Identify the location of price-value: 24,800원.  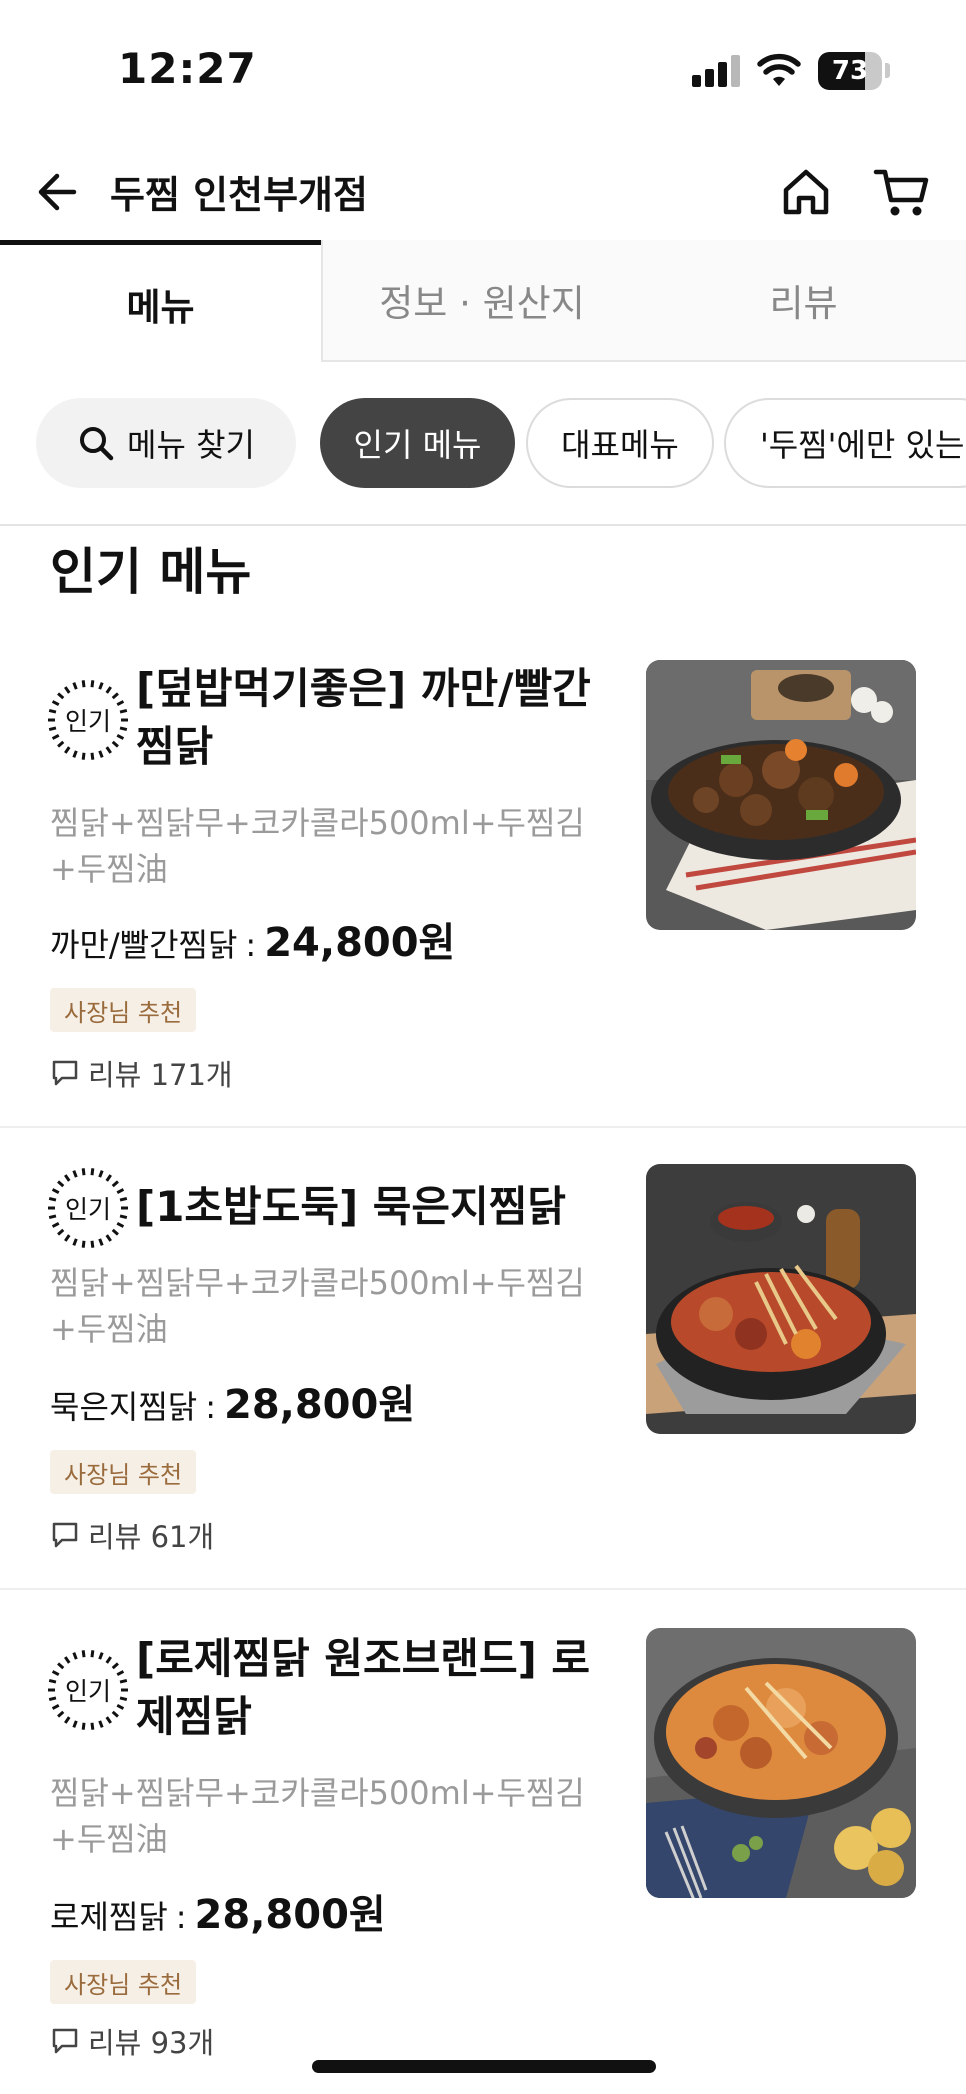
(360, 943).